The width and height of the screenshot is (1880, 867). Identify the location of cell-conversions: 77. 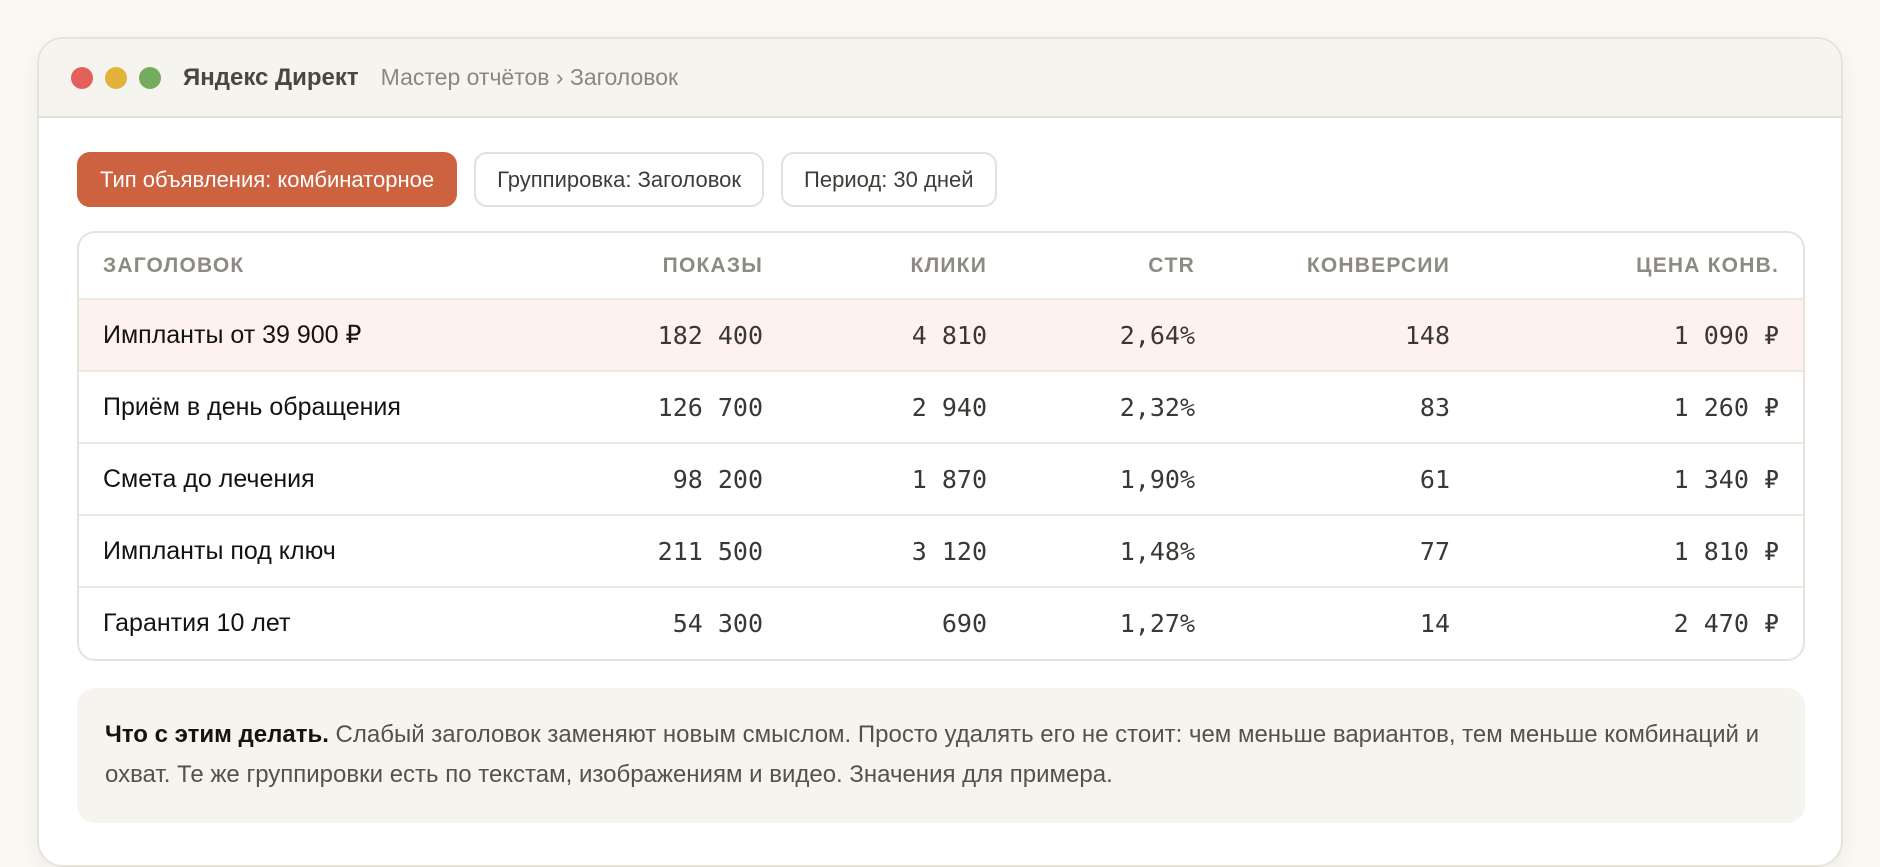
(1346, 550).